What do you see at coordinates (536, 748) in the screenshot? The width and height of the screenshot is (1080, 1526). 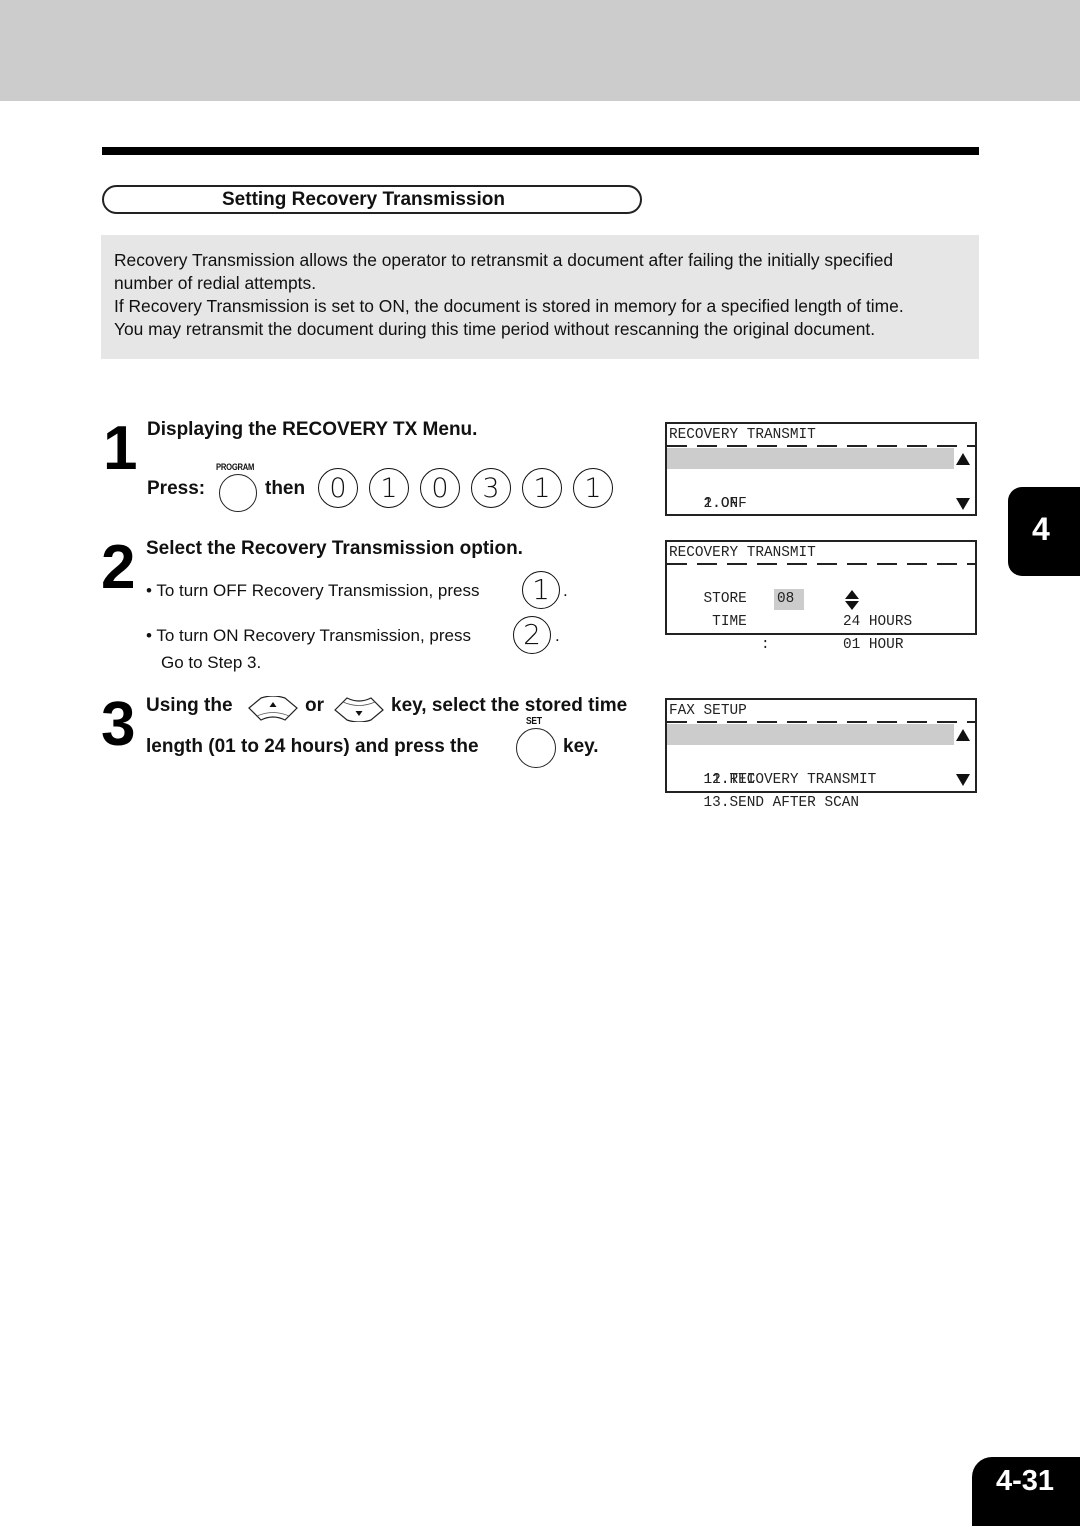 I see `set-key` at bounding box center [536, 748].